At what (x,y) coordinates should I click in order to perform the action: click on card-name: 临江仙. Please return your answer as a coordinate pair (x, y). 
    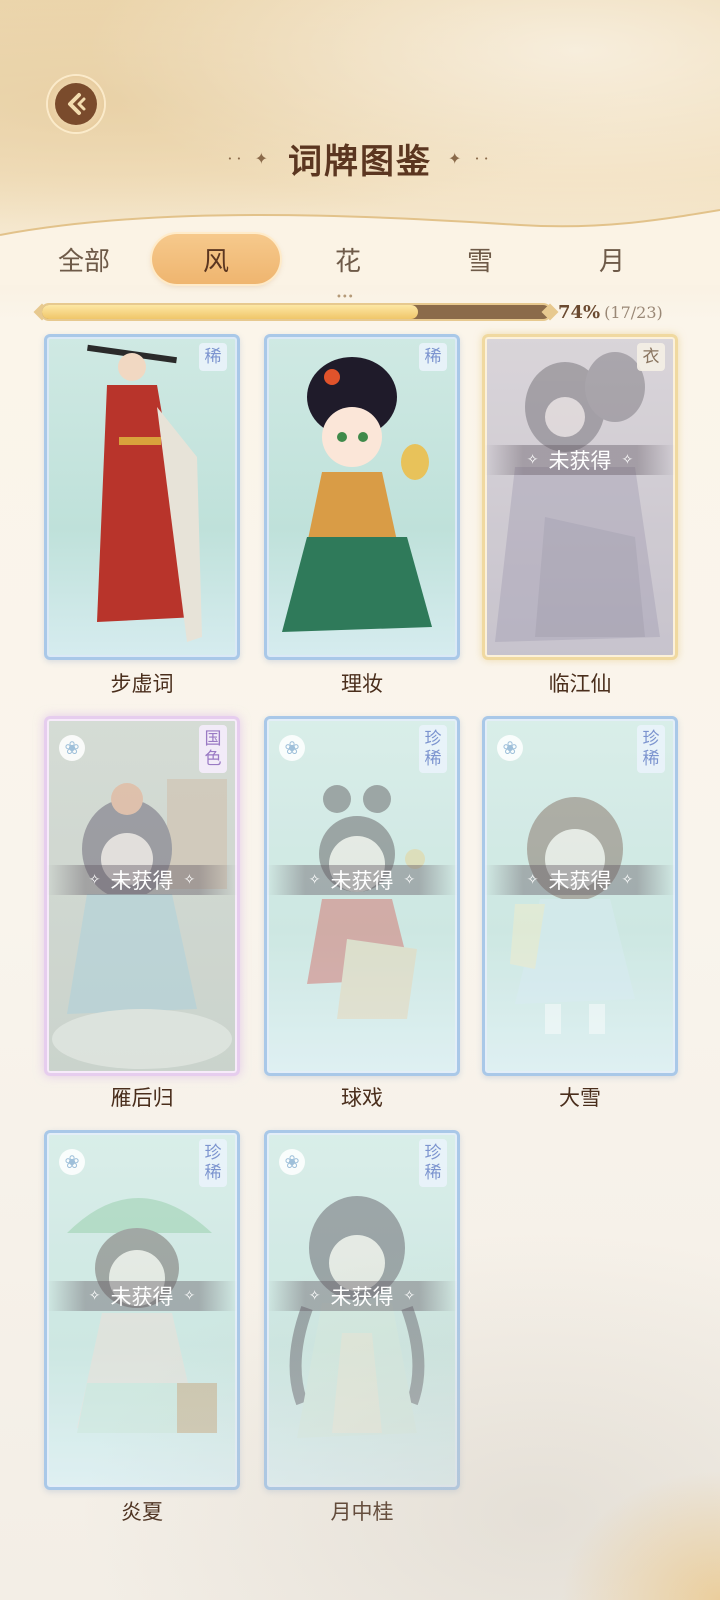
    Looking at the image, I should click on (580, 684).